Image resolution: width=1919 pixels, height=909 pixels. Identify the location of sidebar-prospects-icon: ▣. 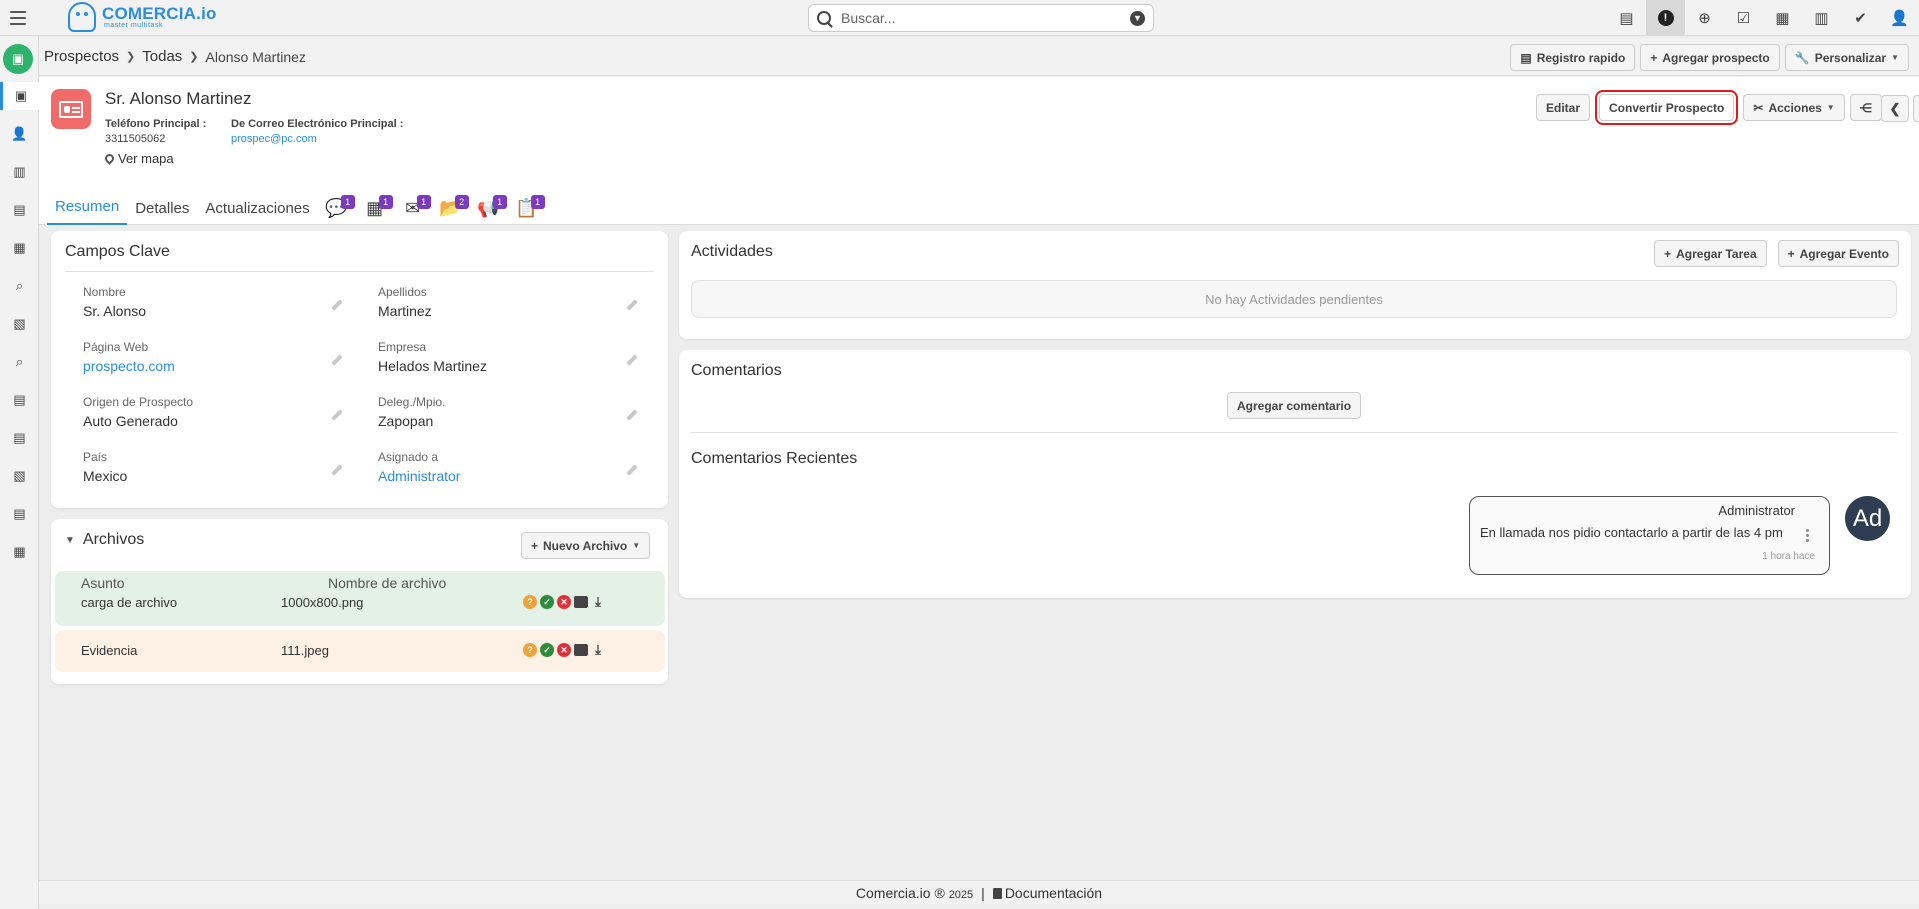
(19, 96).